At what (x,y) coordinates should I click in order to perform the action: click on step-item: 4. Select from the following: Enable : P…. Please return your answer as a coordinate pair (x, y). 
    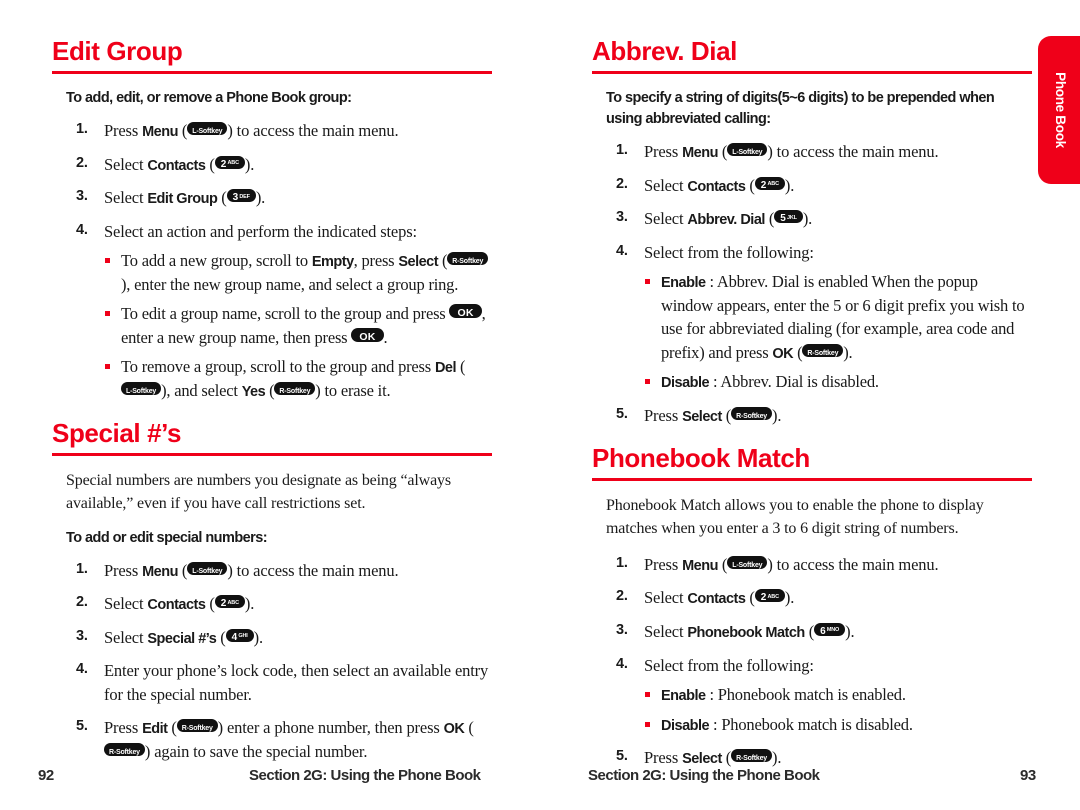
    Looking at the image, I should click on (812, 695).